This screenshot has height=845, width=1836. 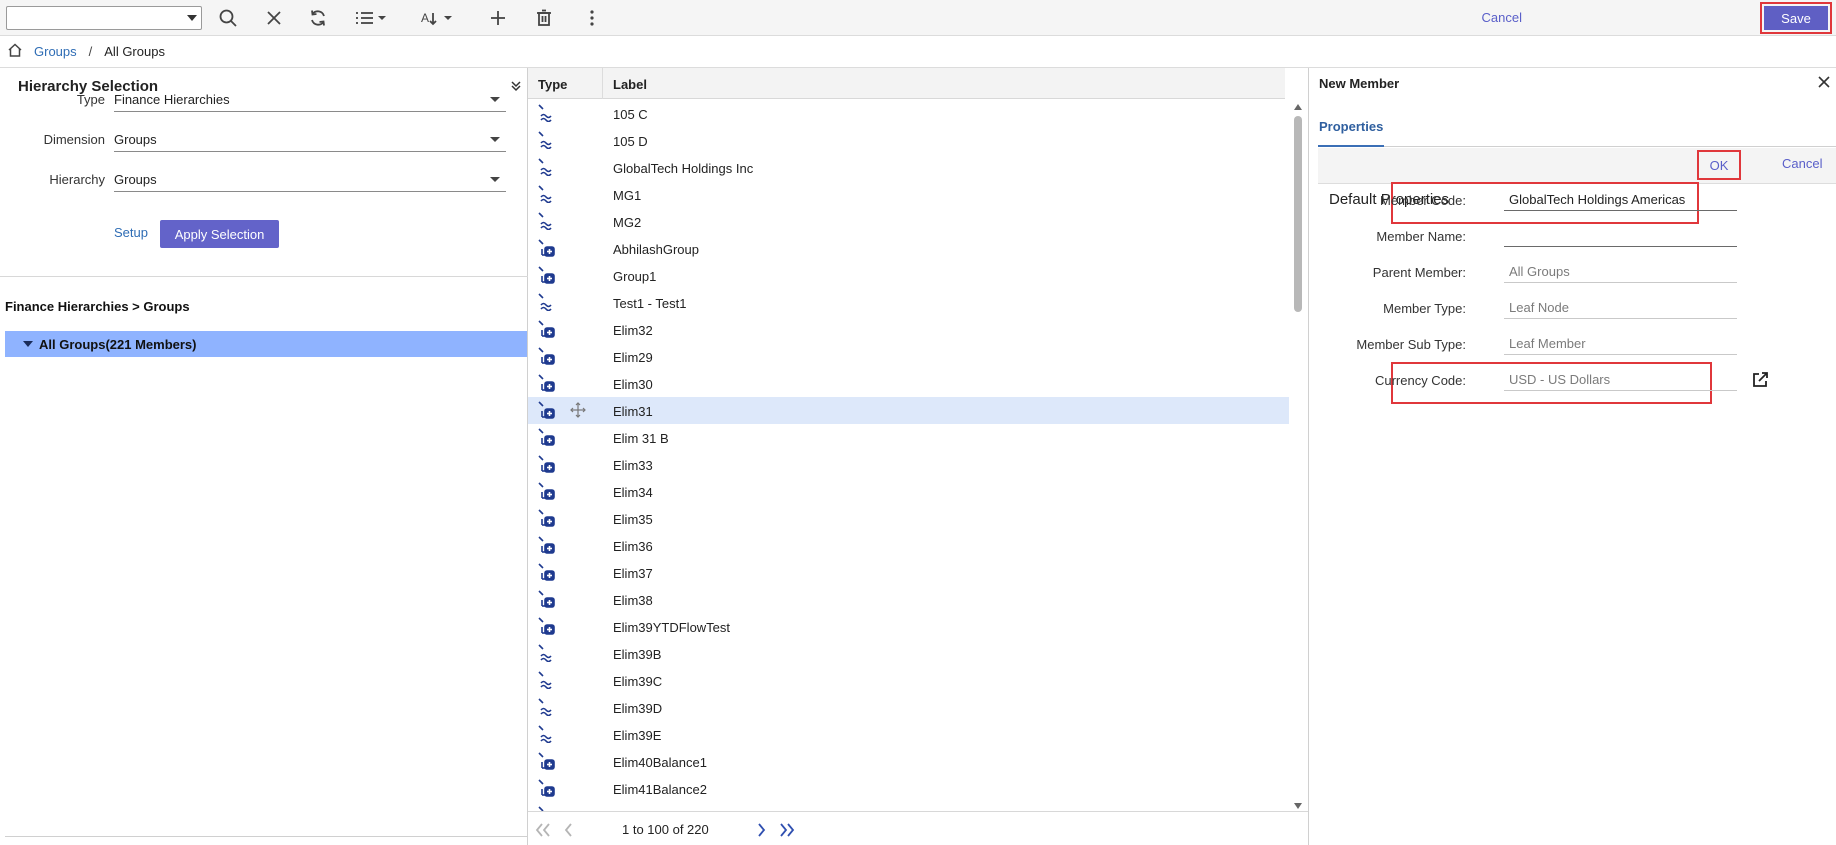 What do you see at coordinates (761, 830) in the screenshot?
I see `next-page-icon` at bounding box center [761, 830].